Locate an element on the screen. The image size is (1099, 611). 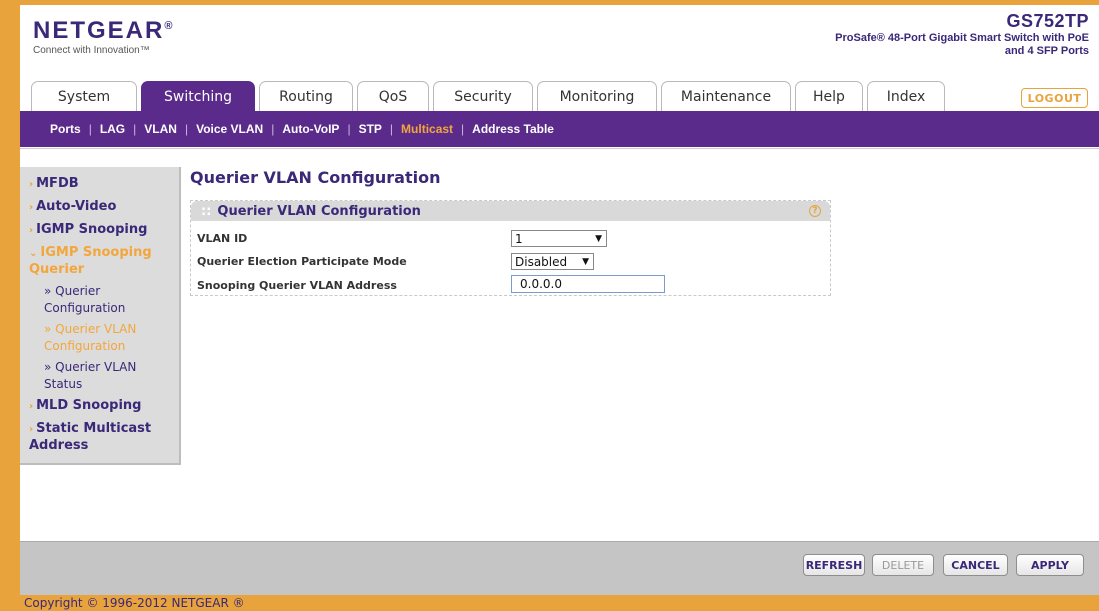
tab-qos: QoS is located at coordinates (393, 96).